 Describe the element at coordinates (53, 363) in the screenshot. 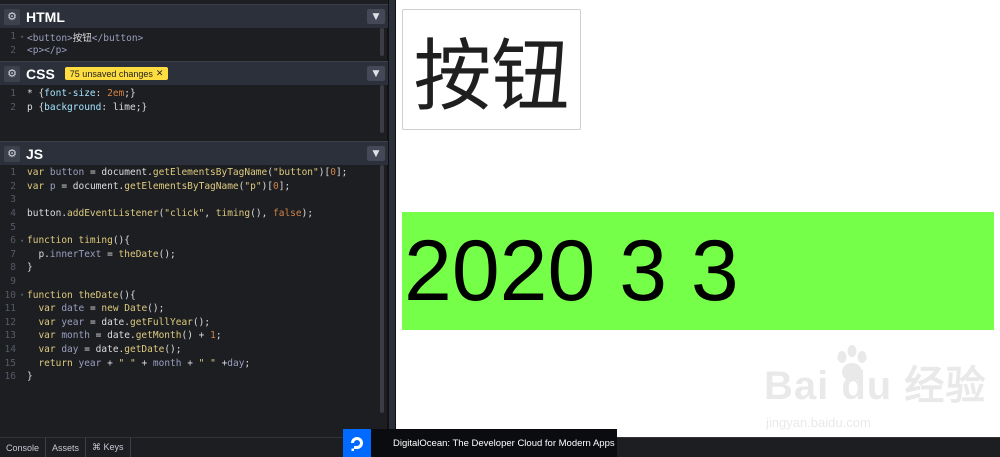

I see `code-token: return` at that location.